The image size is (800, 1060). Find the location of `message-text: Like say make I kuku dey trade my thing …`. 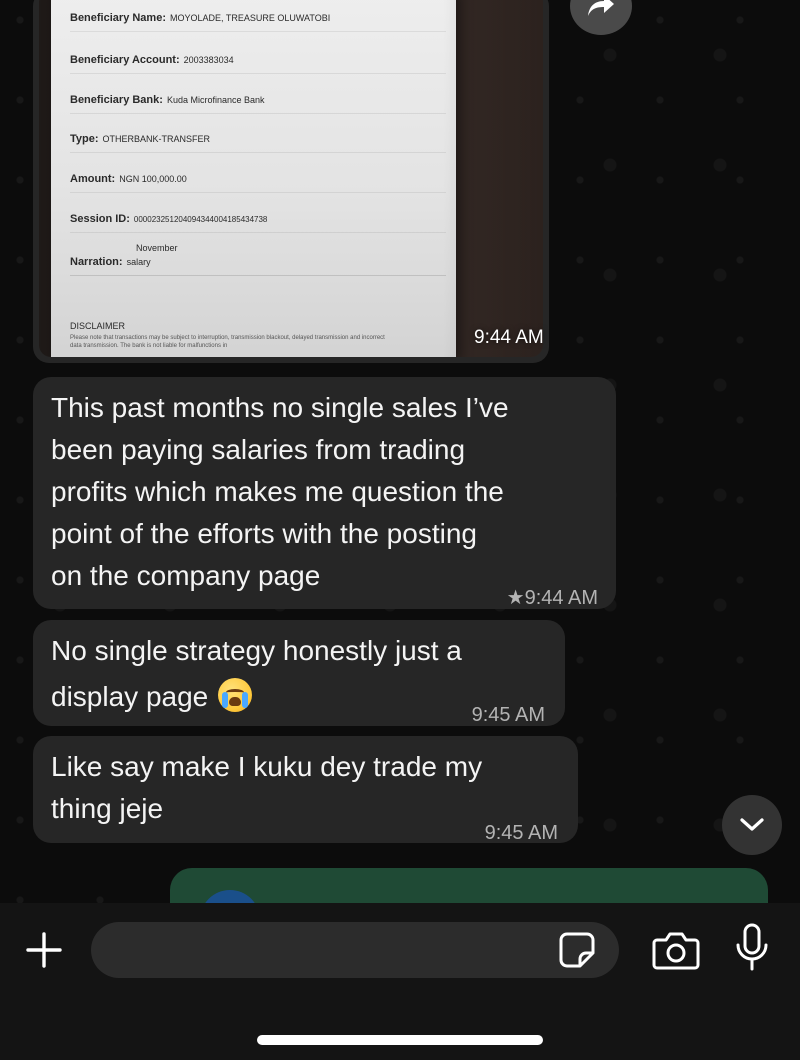

message-text: Like say make I kuku dey trade my thing … is located at coordinates (267, 787).